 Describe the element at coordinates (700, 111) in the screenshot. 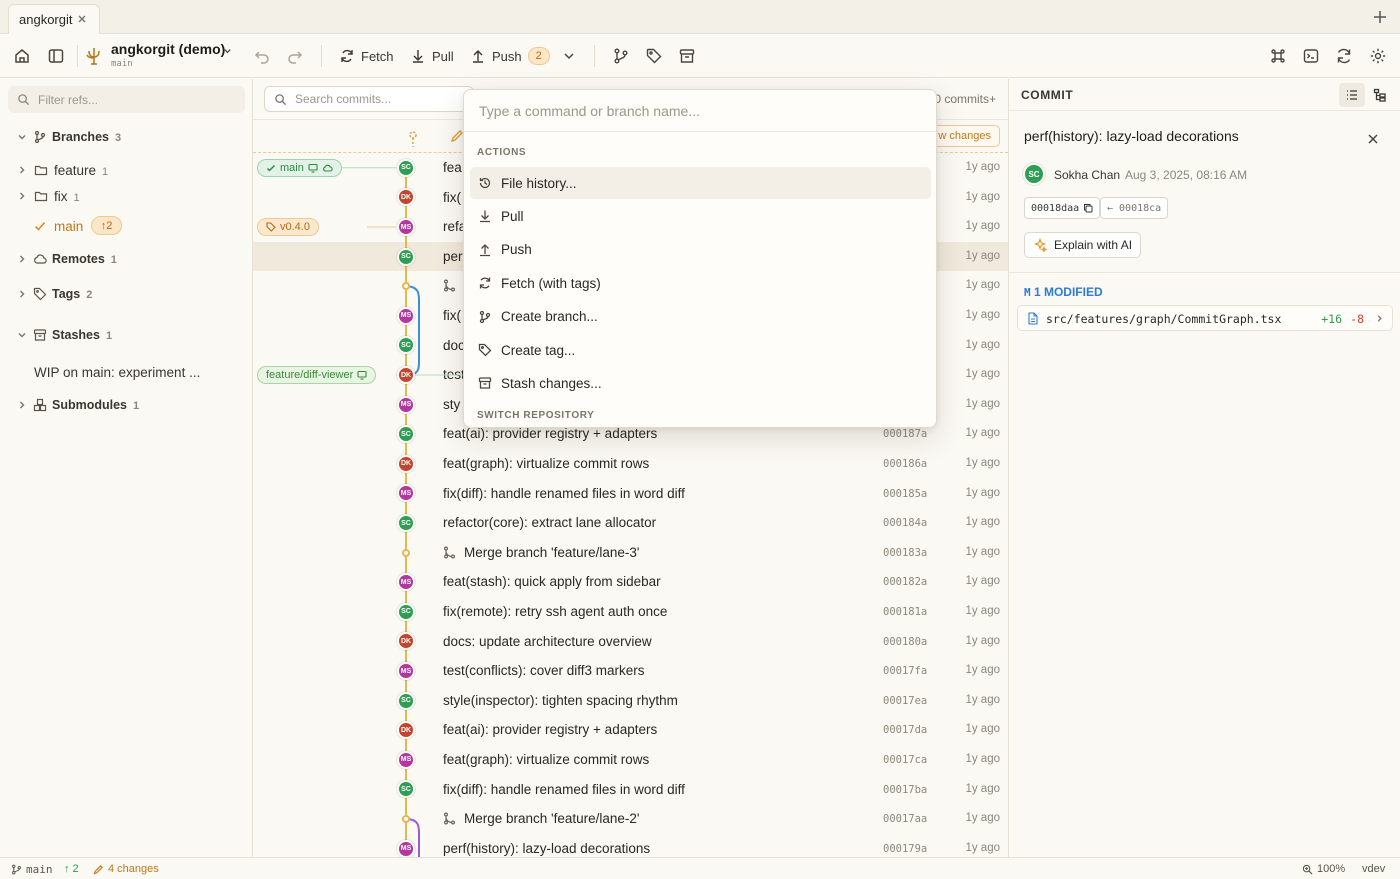

I see `command-palette-input` at that location.